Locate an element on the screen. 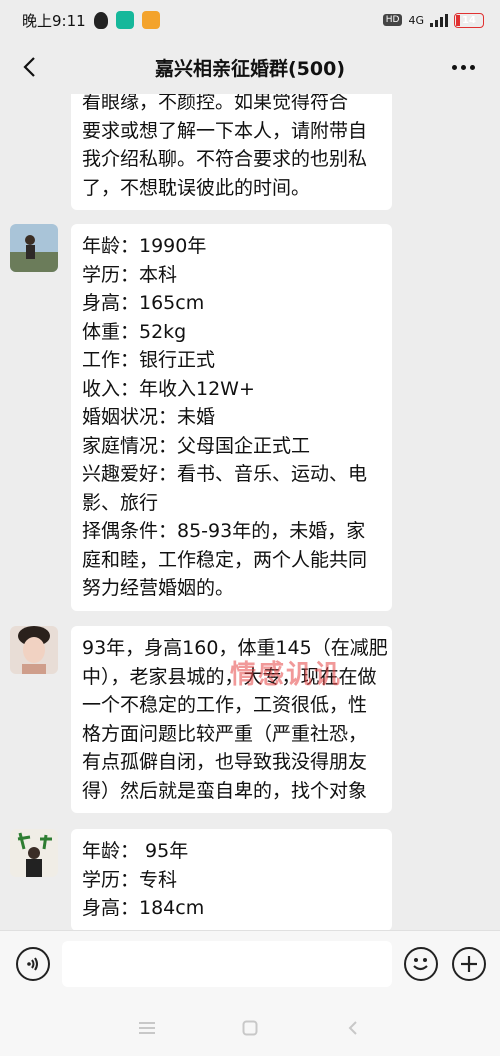  system-nav-bar is located at coordinates (250, 1028).